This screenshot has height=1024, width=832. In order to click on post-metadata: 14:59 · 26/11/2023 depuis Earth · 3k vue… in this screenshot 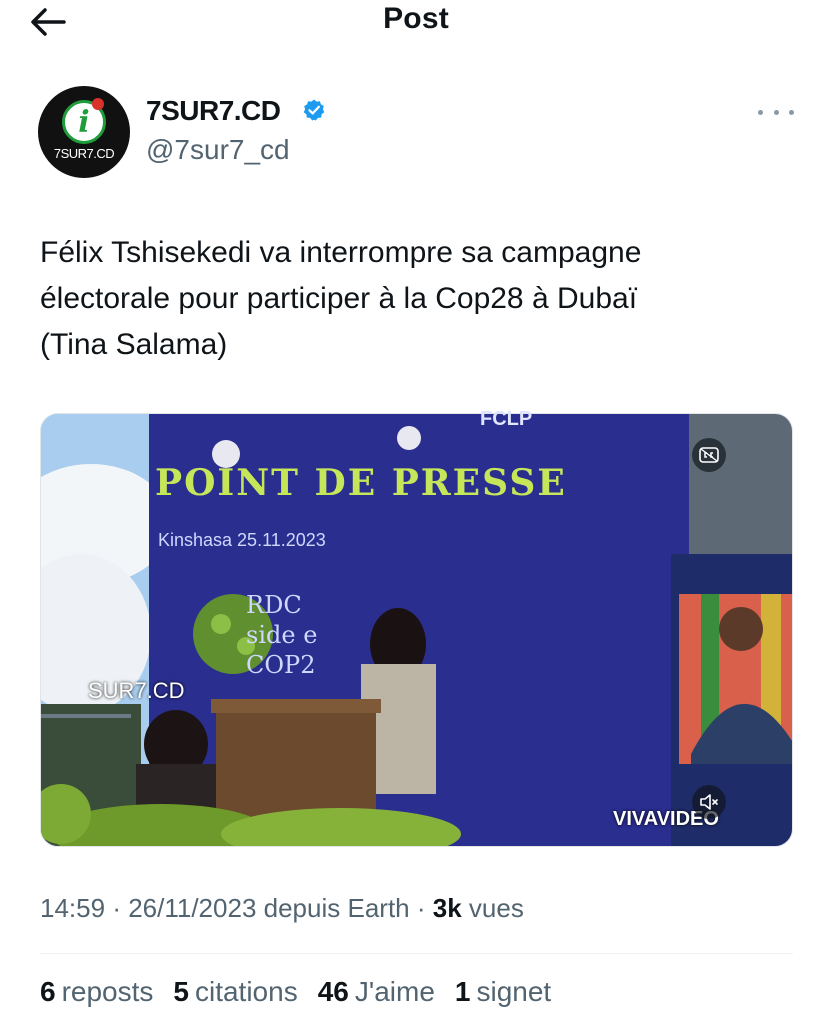, I will do `click(282, 908)`.